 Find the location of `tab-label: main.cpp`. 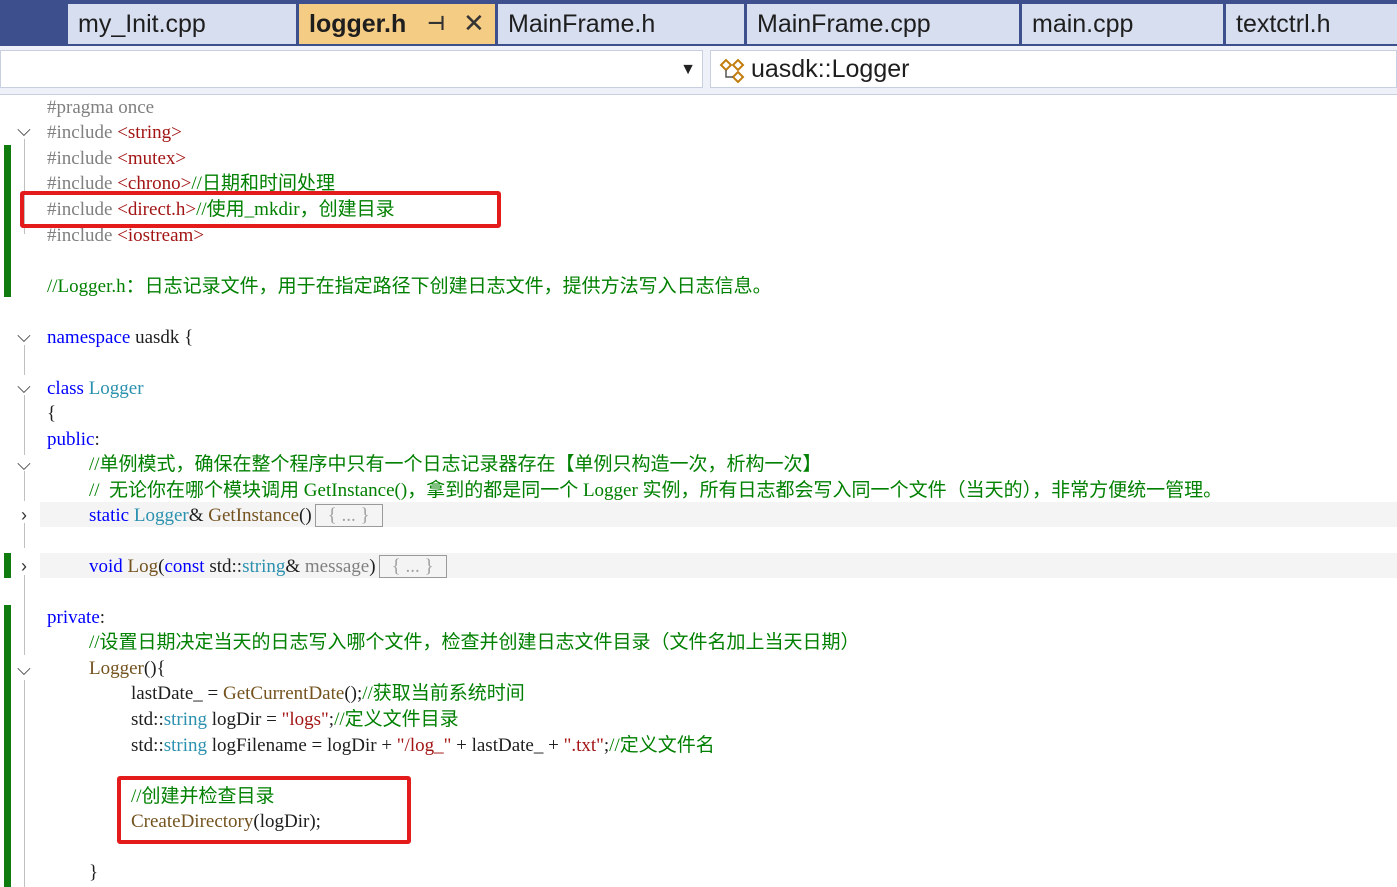

tab-label: main.cpp is located at coordinates (1083, 24).